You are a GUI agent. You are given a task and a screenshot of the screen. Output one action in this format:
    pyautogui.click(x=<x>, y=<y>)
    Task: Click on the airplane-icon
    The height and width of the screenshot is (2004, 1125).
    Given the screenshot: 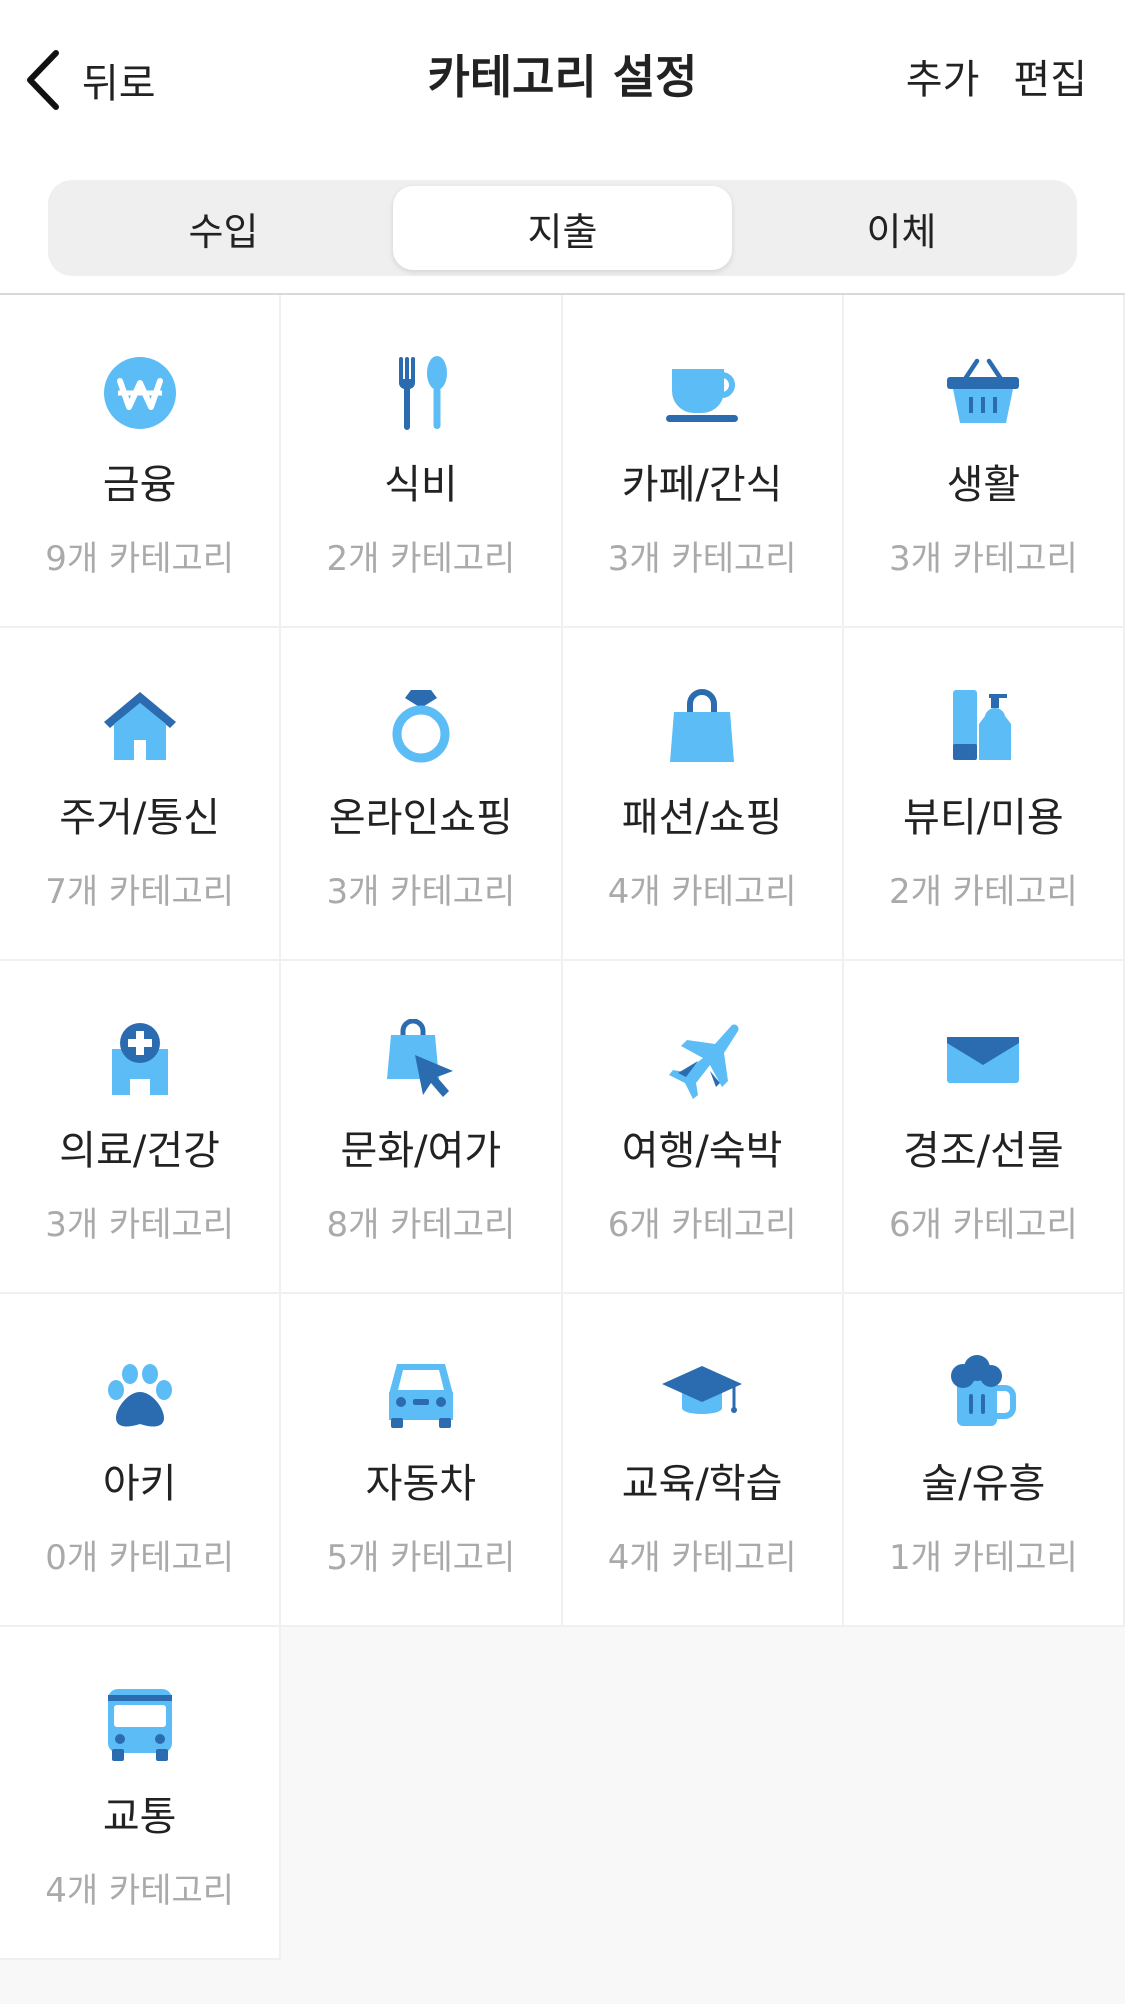 What is the action you would take?
    pyautogui.click(x=702, y=1059)
    